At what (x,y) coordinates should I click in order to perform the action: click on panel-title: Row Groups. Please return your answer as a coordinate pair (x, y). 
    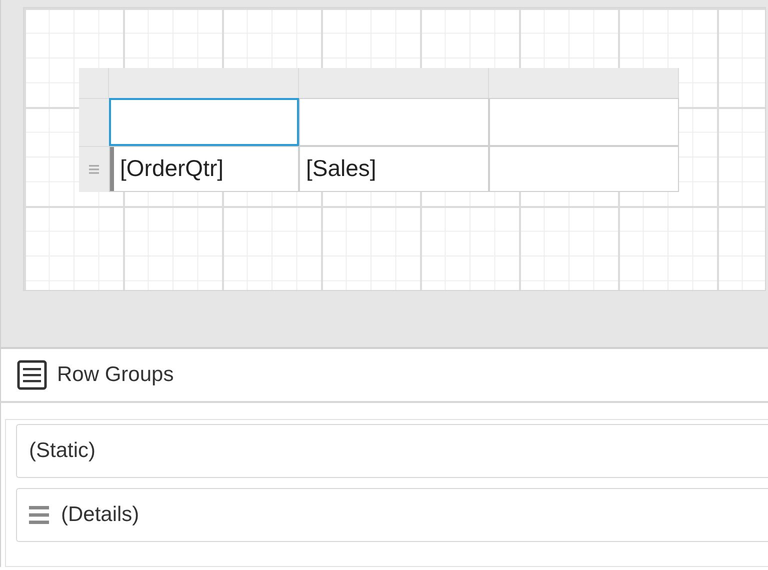
    Looking at the image, I should click on (115, 375).